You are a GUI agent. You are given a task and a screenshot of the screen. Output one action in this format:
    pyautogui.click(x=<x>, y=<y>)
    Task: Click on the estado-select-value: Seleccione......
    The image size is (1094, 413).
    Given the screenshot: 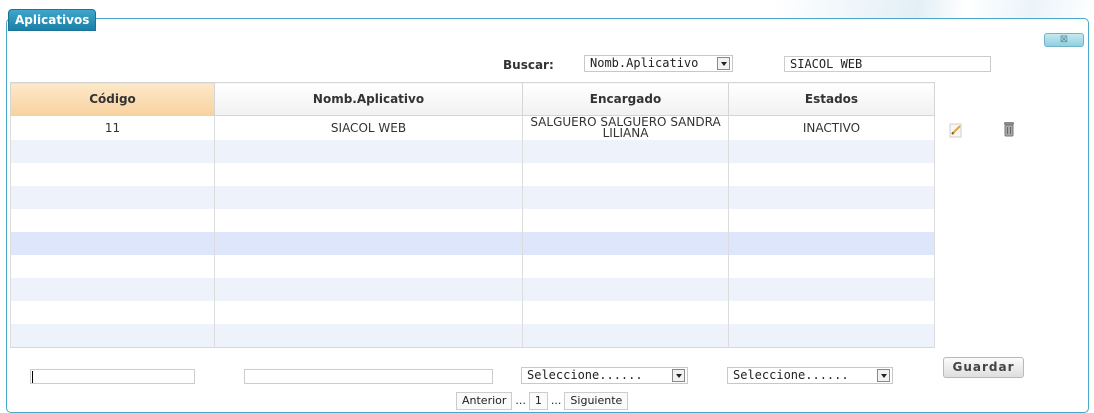 What is the action you would take?
    pyautogui.click(x=791, y=375)
    